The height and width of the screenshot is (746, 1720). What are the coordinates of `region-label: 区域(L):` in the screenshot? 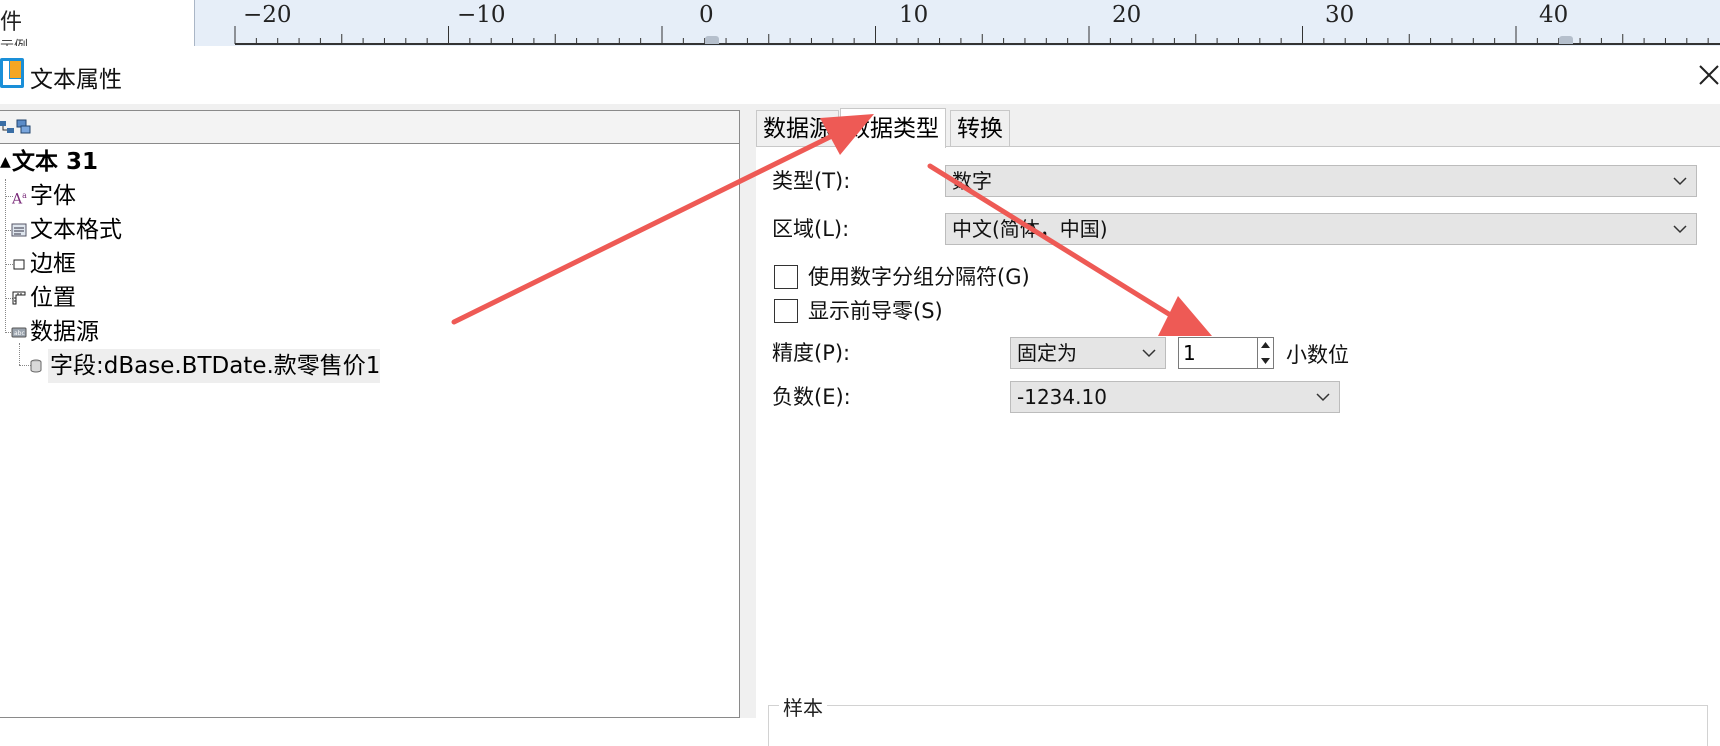 It's located at (811, 229).